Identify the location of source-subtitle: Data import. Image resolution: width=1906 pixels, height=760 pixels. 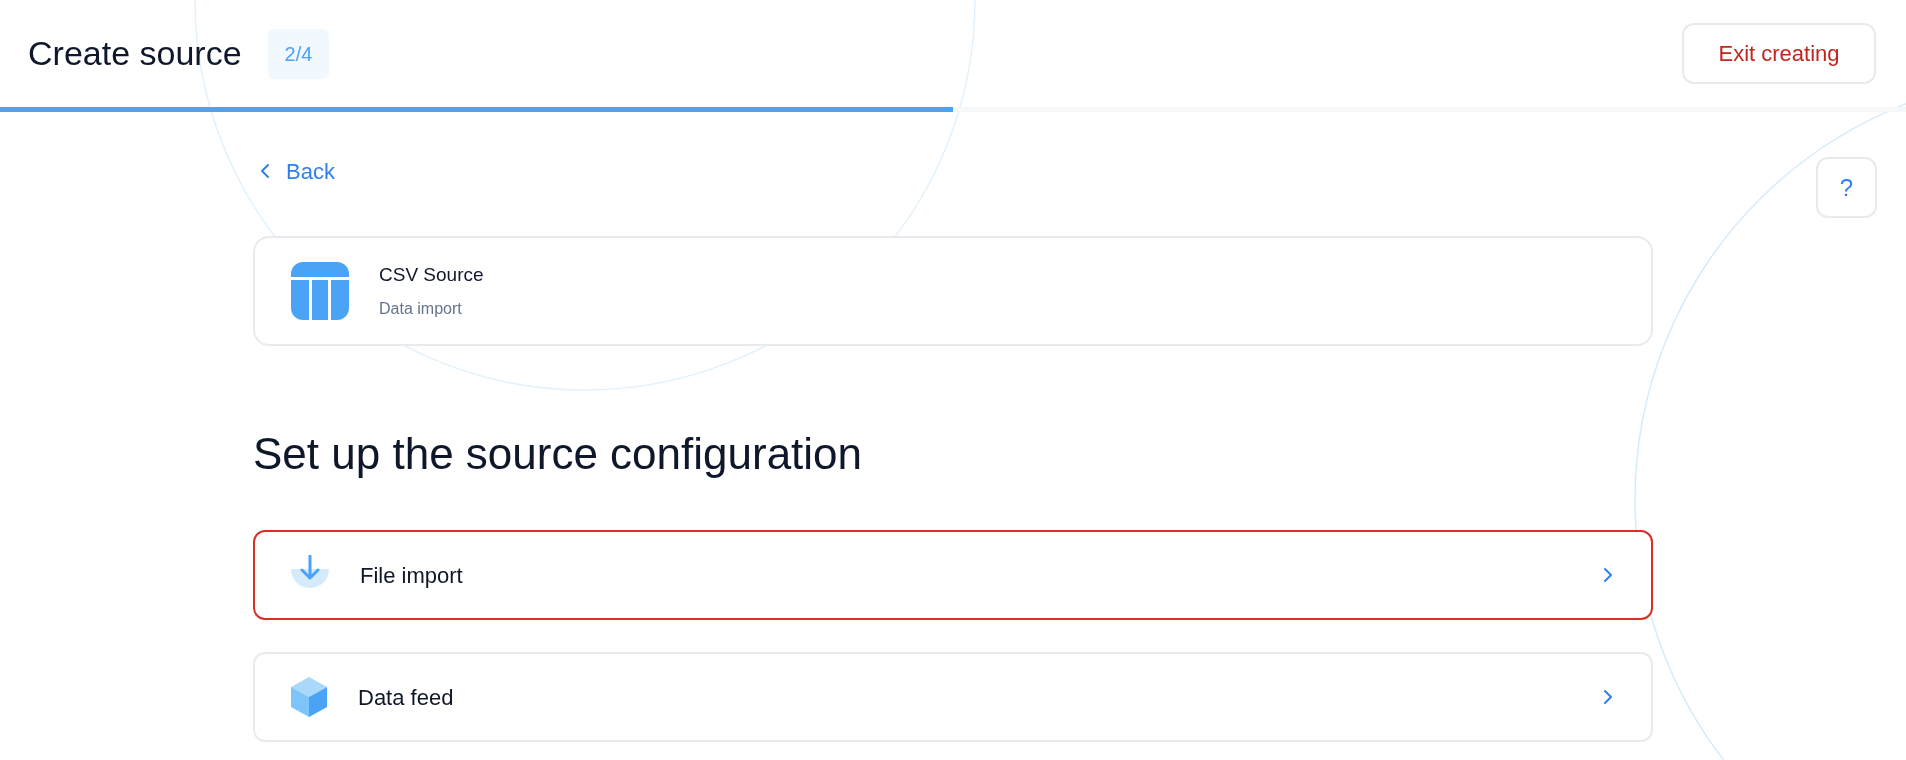
(421, 309).